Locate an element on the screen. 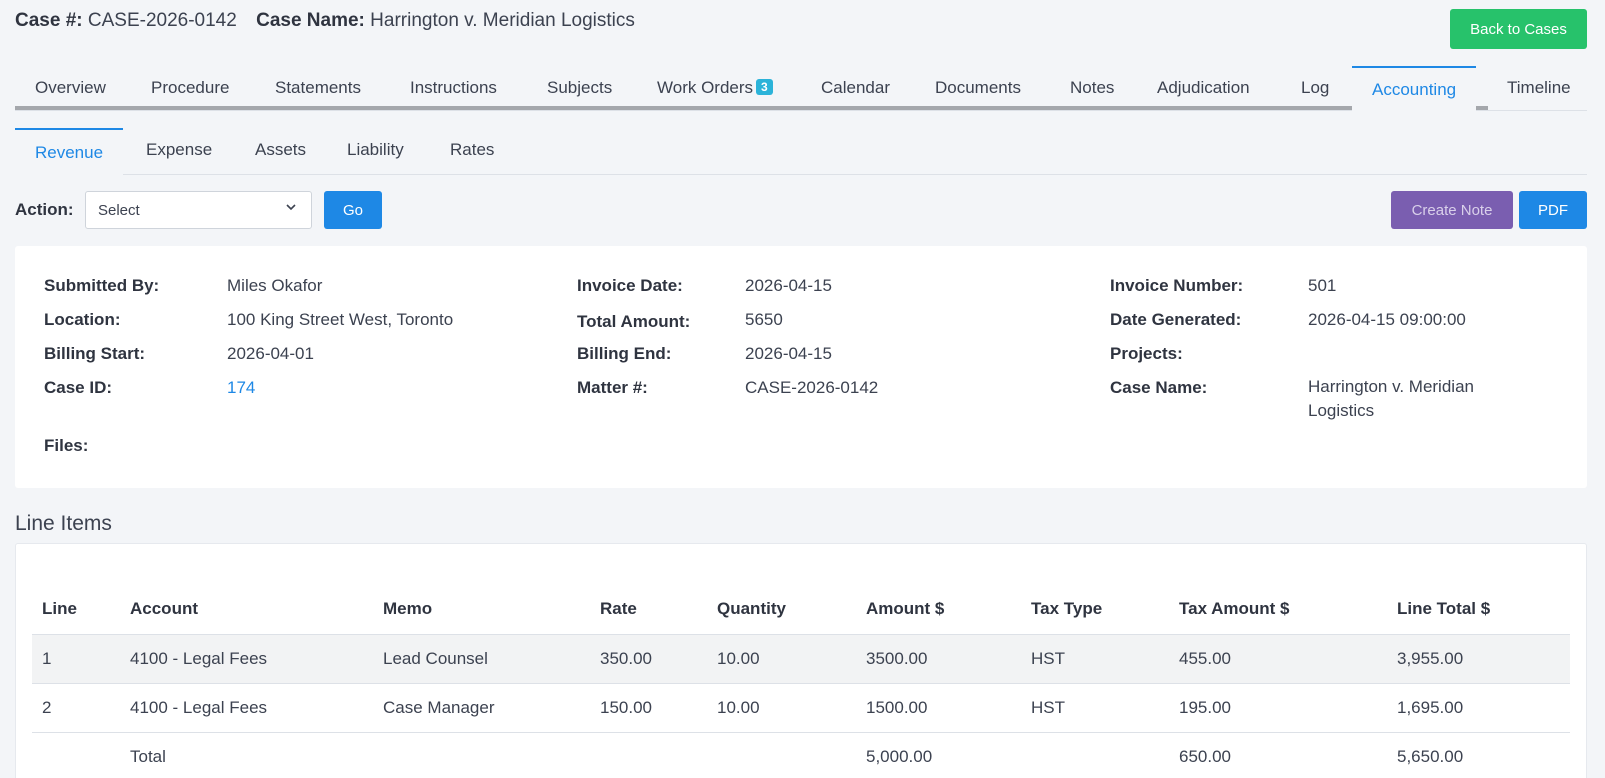  col-memo: Memo is located at coordinates (481, 609).